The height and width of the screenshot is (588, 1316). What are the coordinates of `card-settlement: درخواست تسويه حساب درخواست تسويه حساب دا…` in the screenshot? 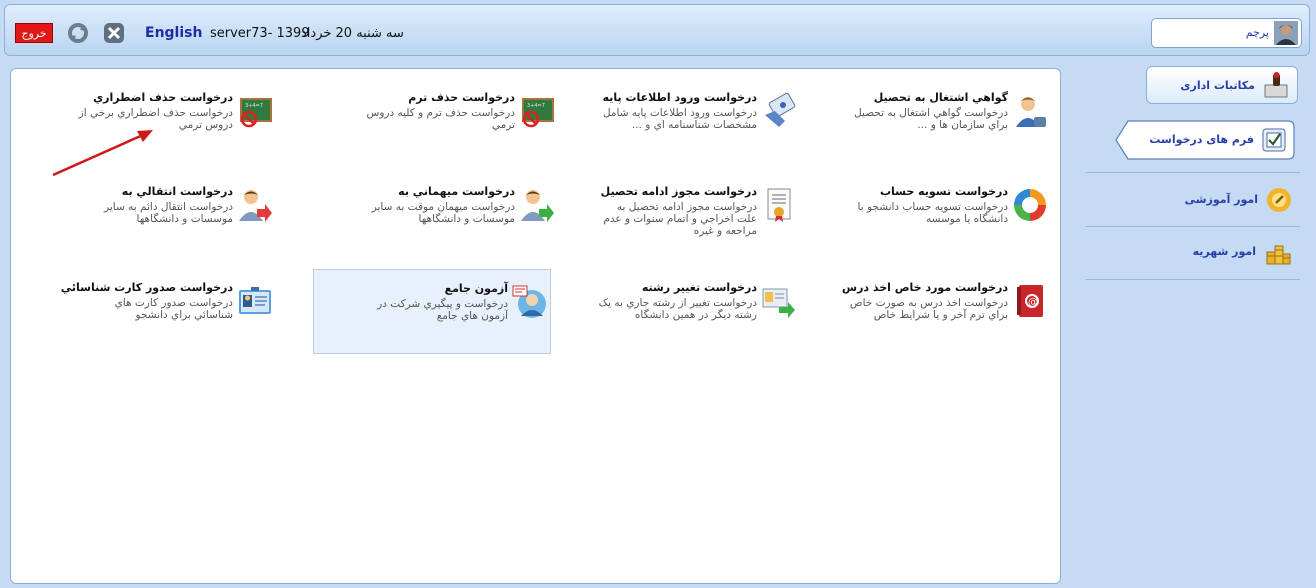 It's located at (932, 221).